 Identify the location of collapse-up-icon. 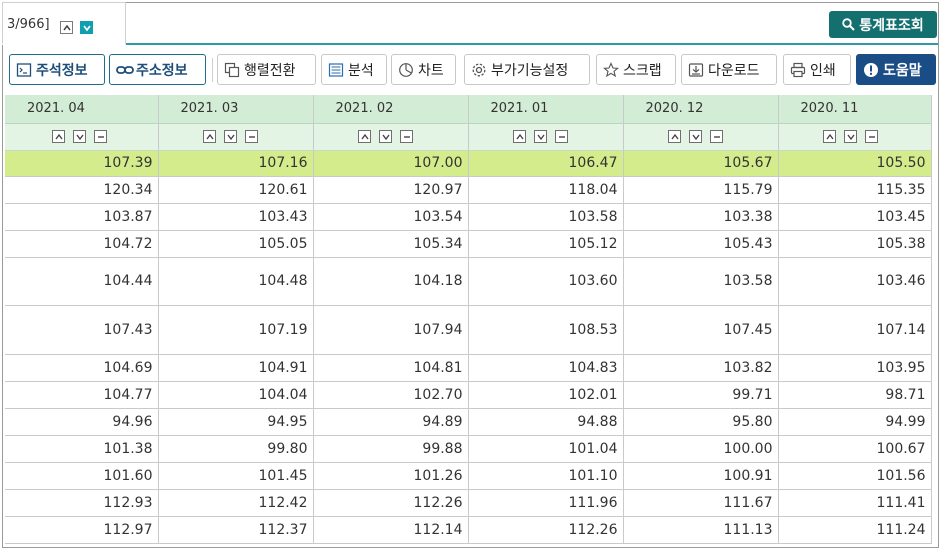
(66, 27).